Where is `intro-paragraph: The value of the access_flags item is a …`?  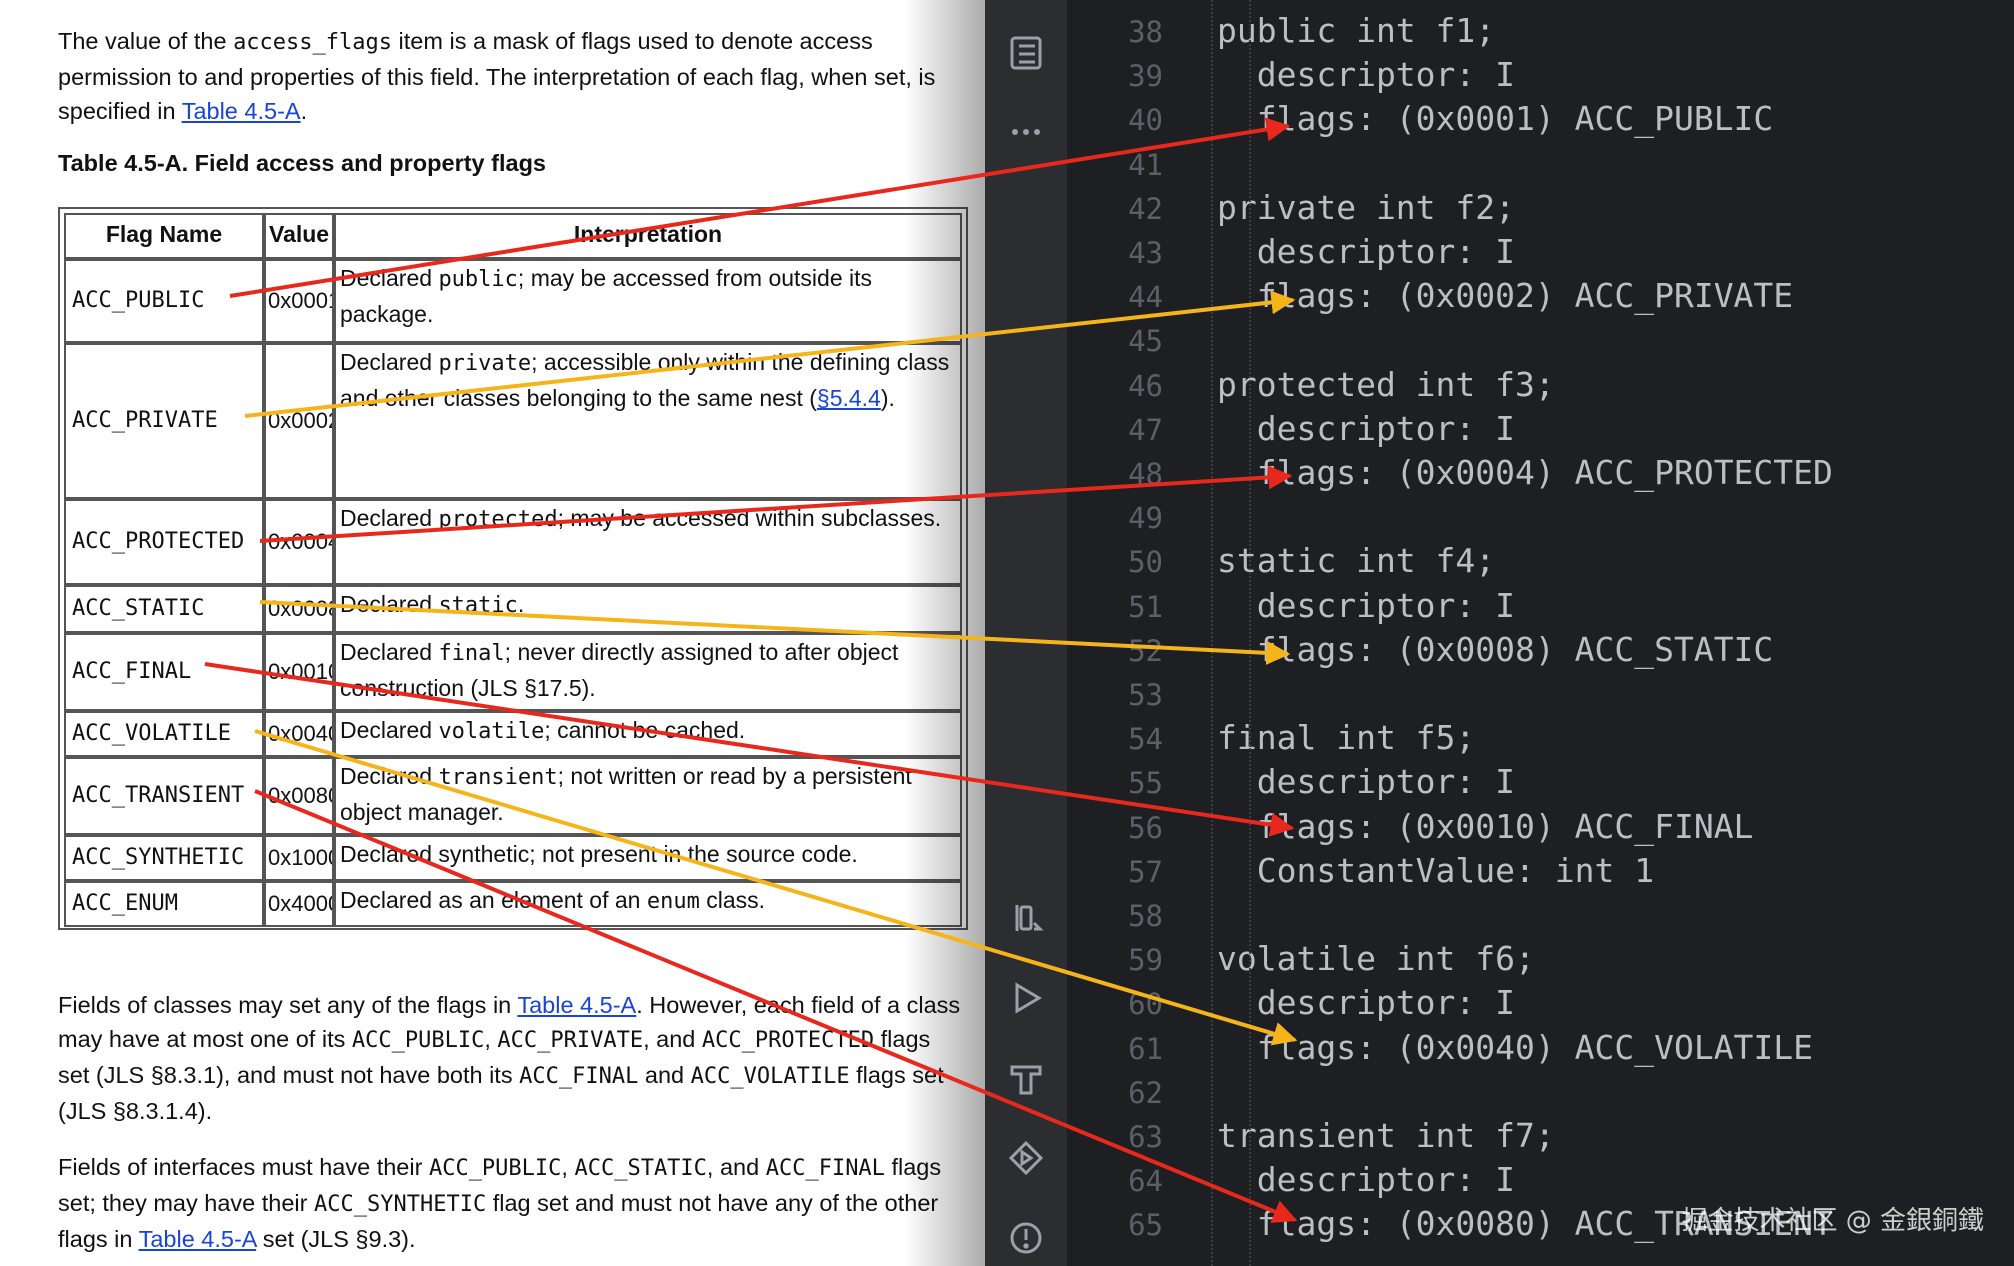
intro-paragraph: The value of the access_flags item is a … is located at coordinates (513, 76).